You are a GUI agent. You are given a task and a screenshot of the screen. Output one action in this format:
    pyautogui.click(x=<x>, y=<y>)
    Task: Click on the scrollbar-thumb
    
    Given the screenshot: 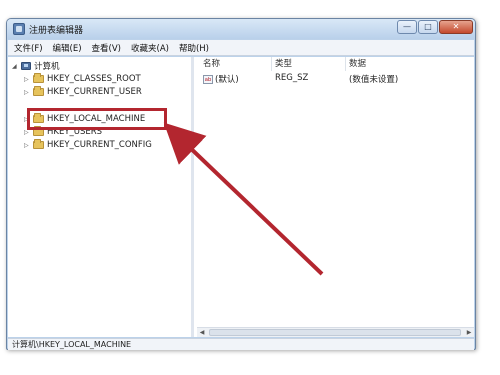 What is the action you would take?
    pyautogui.click(x=335, y=332)
    